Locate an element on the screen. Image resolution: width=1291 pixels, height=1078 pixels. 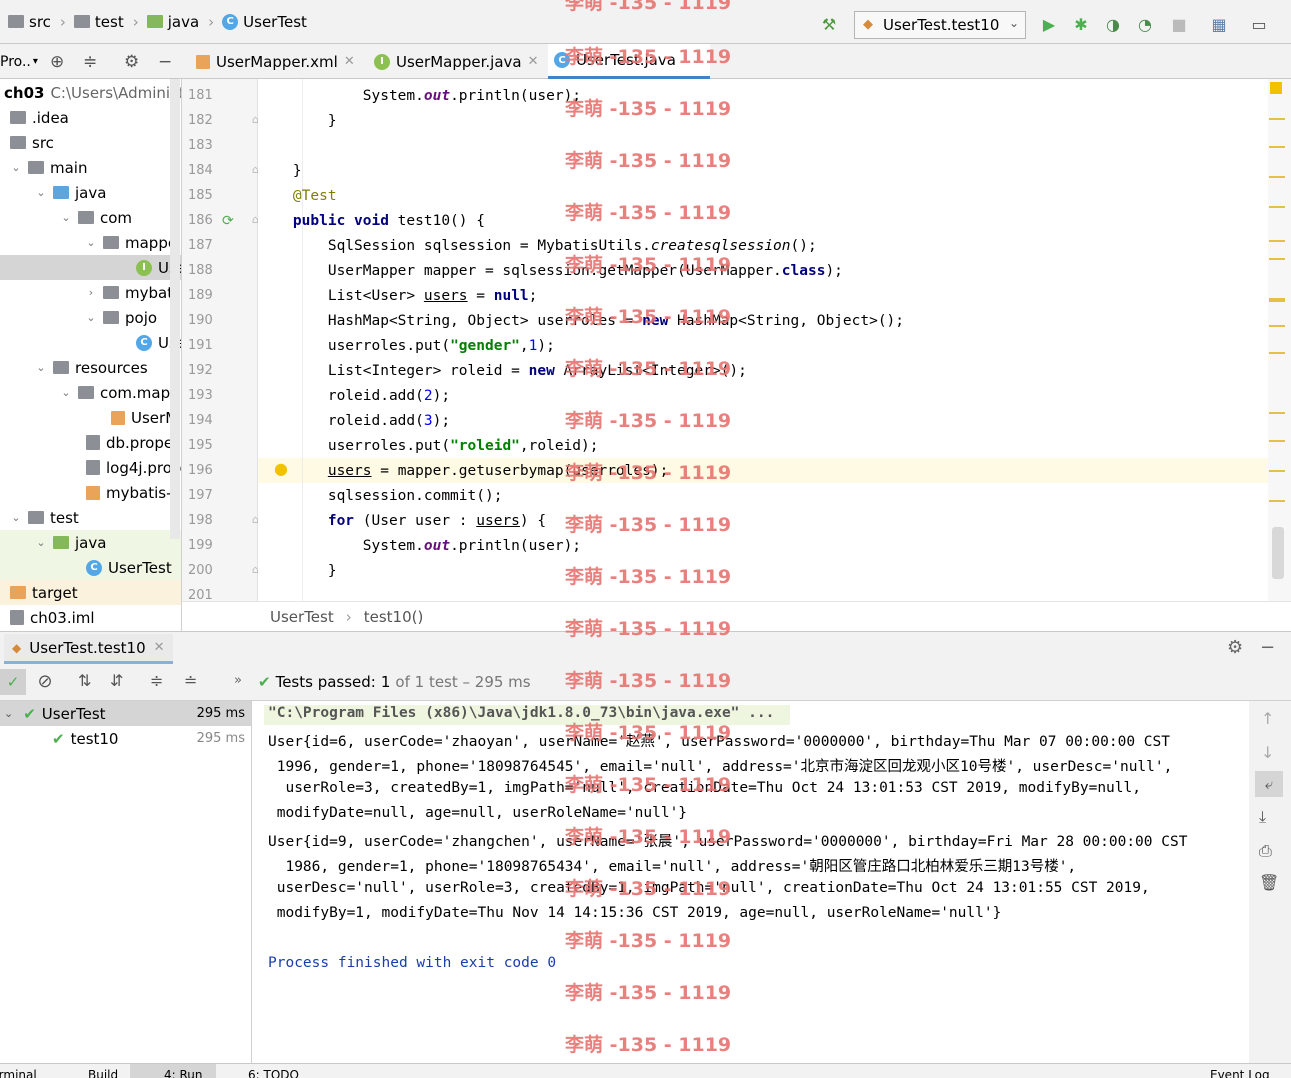
test-row-test10: ✔ test10 295 ms is located at coordinates (125, 738).